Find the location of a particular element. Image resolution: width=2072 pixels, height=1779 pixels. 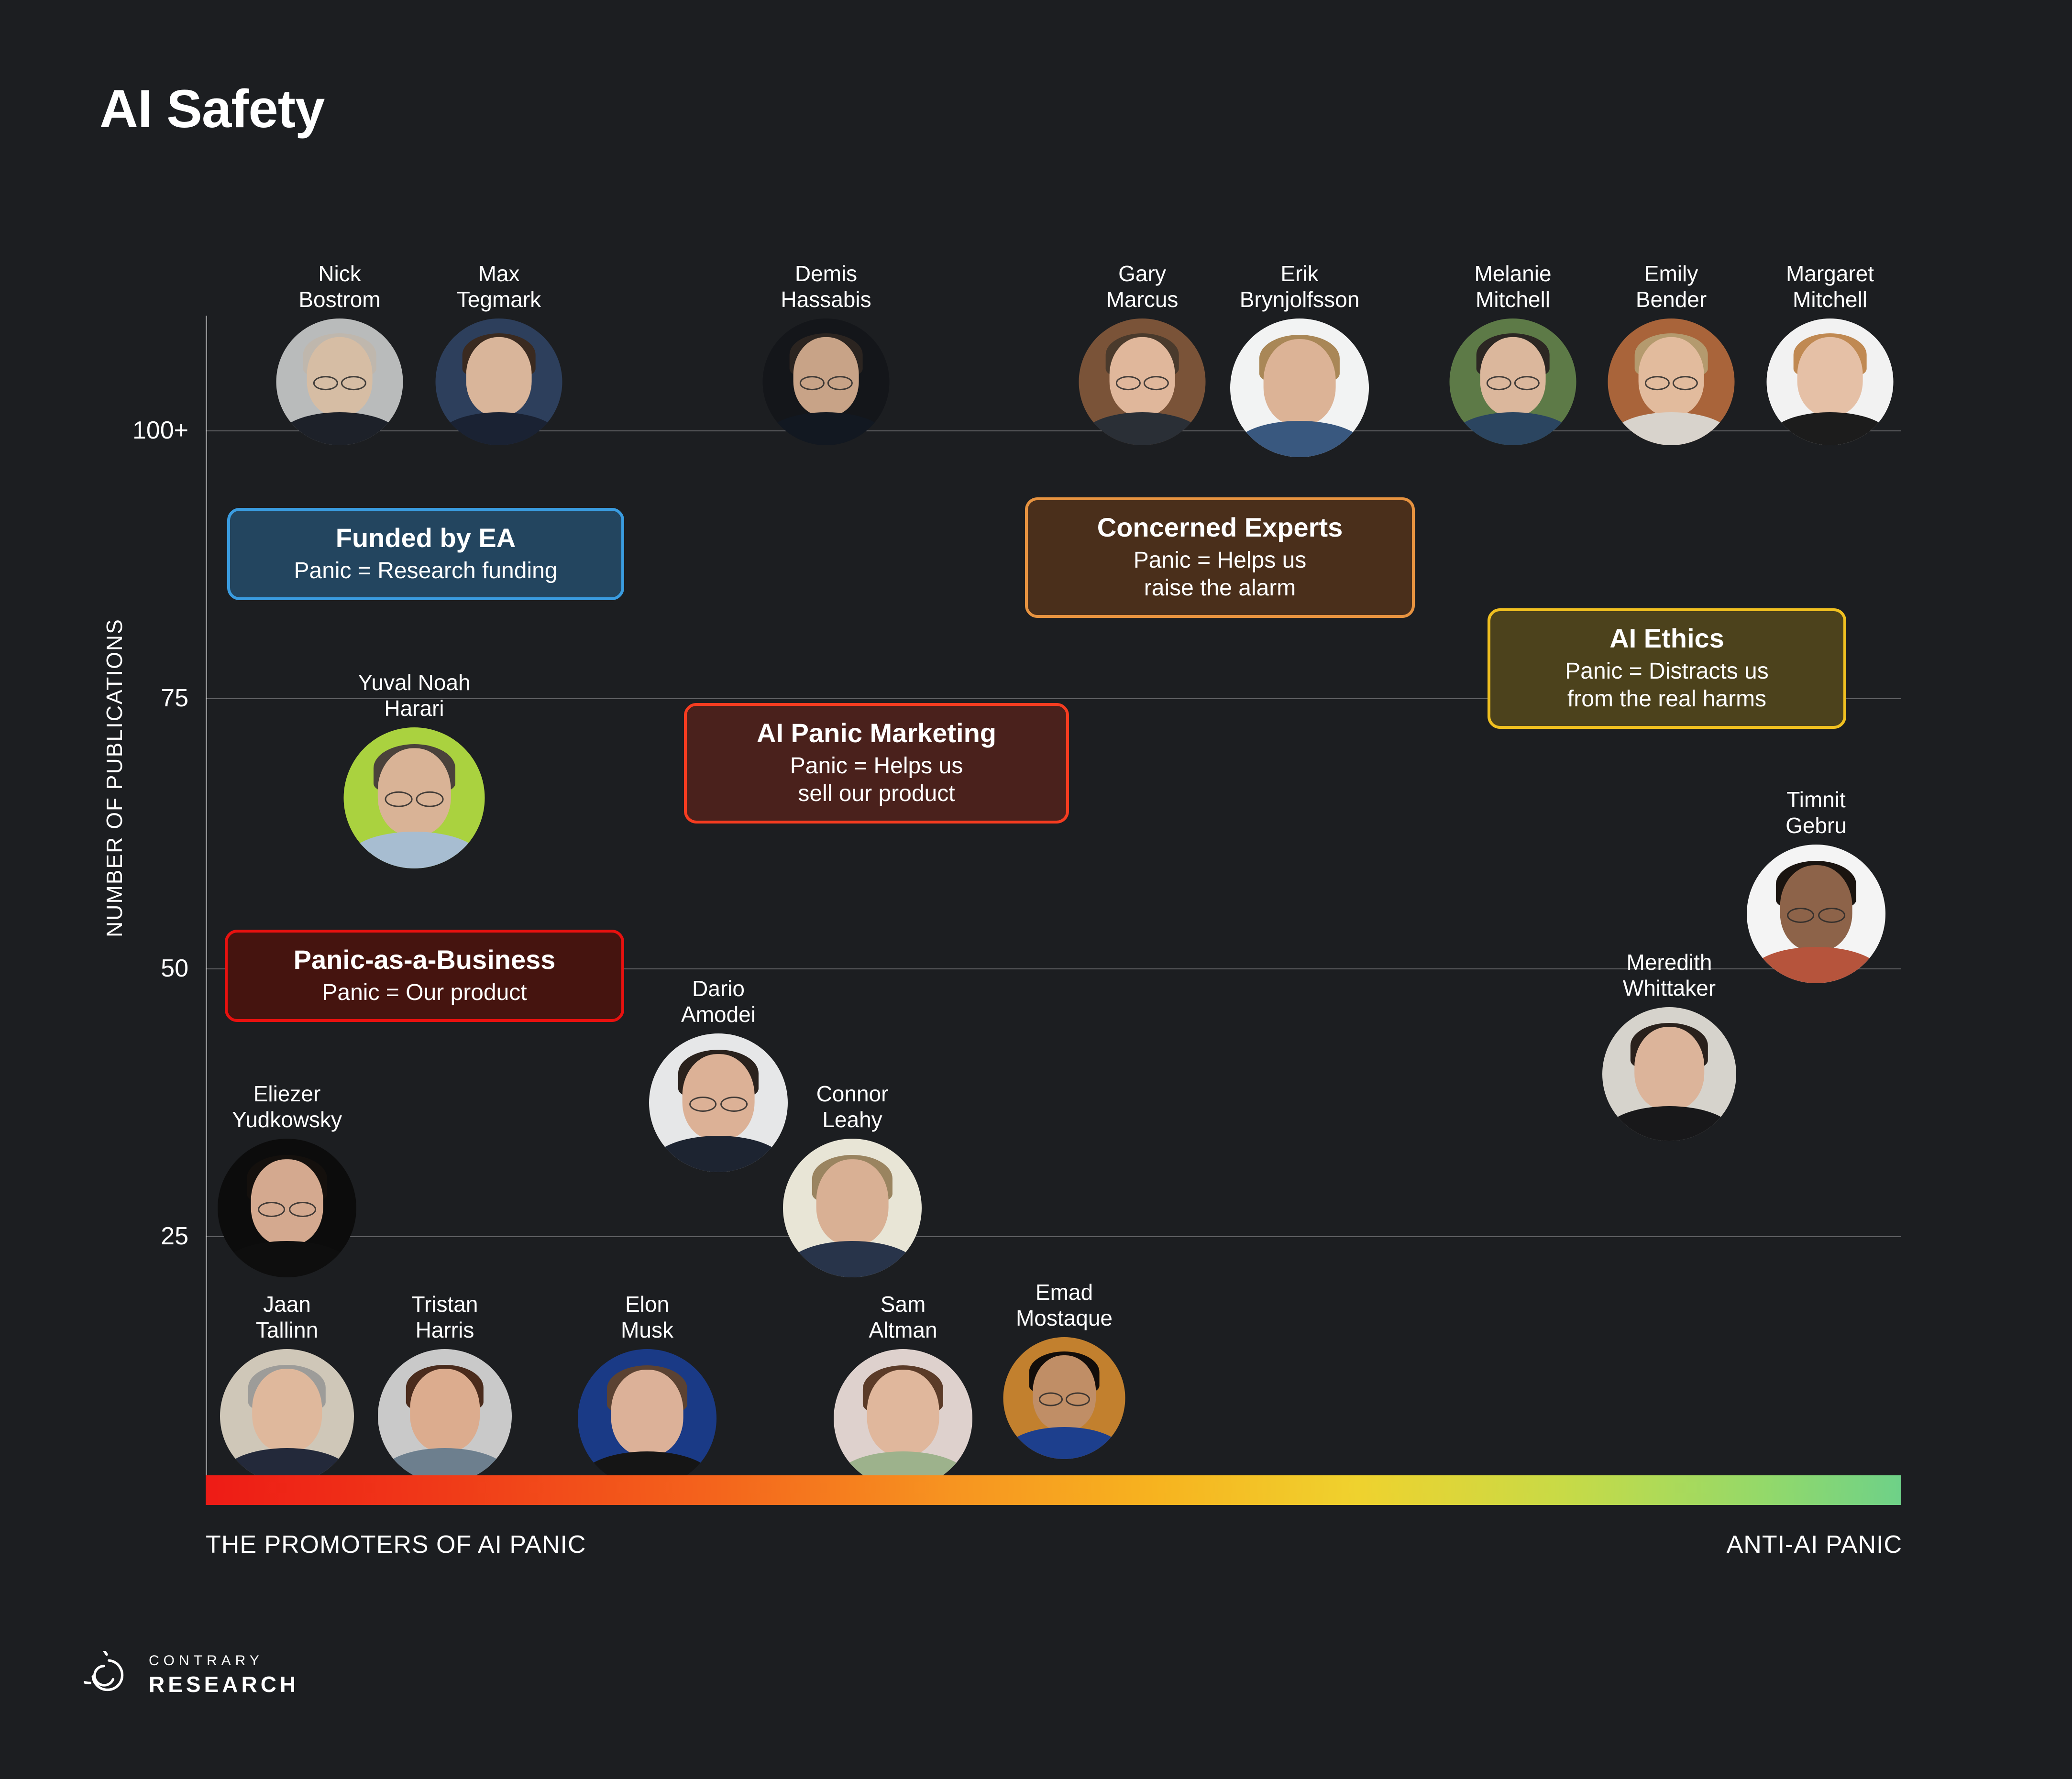

callout-subtitle: Panic = Our product is located at coordinates (424, 992).